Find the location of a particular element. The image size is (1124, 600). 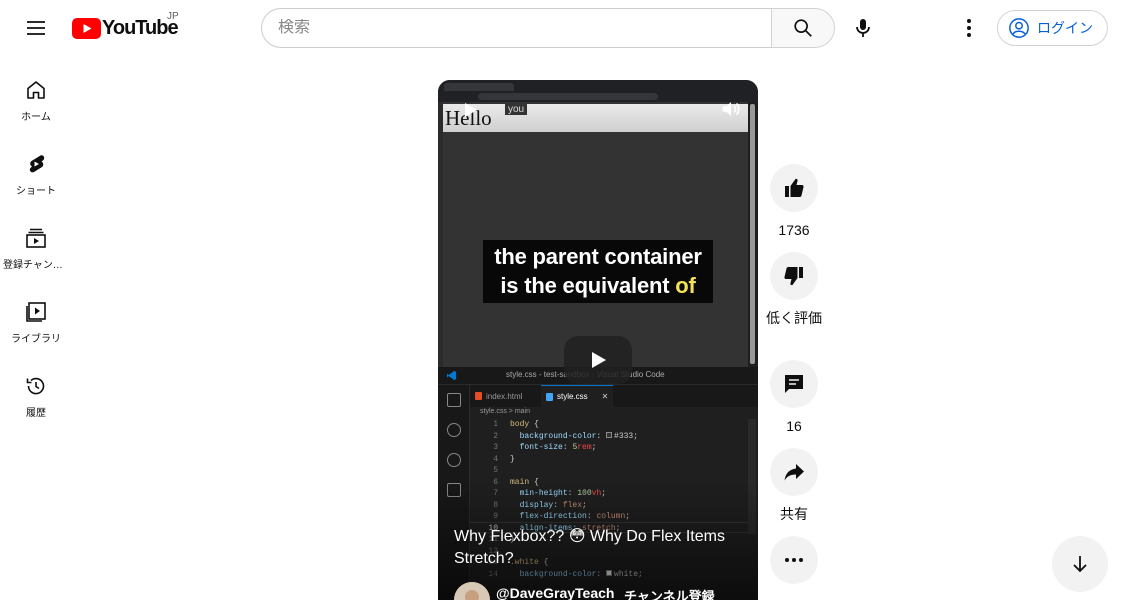

css-file-icon is located at coordinates (549, 397).